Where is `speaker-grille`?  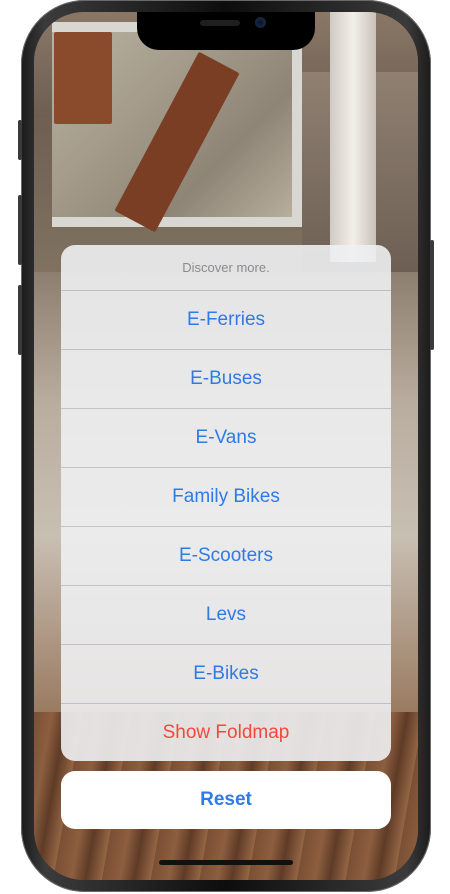
speaker-grille is located at coordinates (220, 23).